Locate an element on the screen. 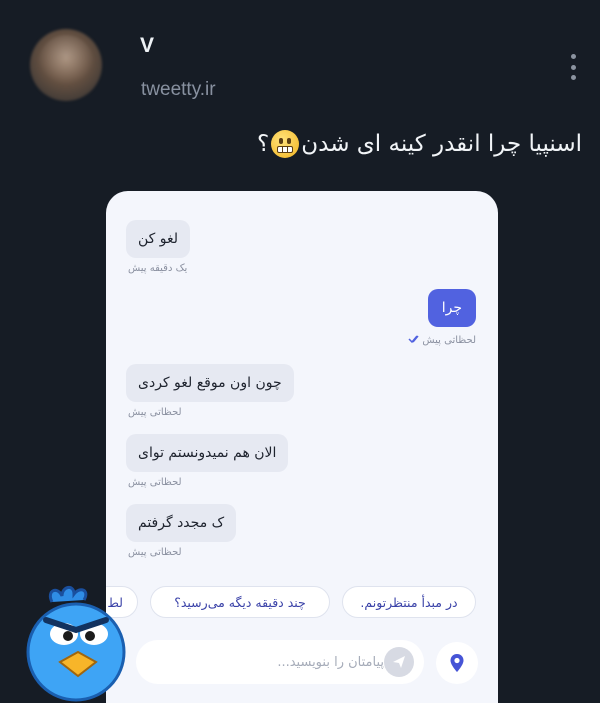 This screenshot has height=703, width=600. chat-bubble-incoming: چون اون موقع لغو کردی is located at coordinates (210, 383).